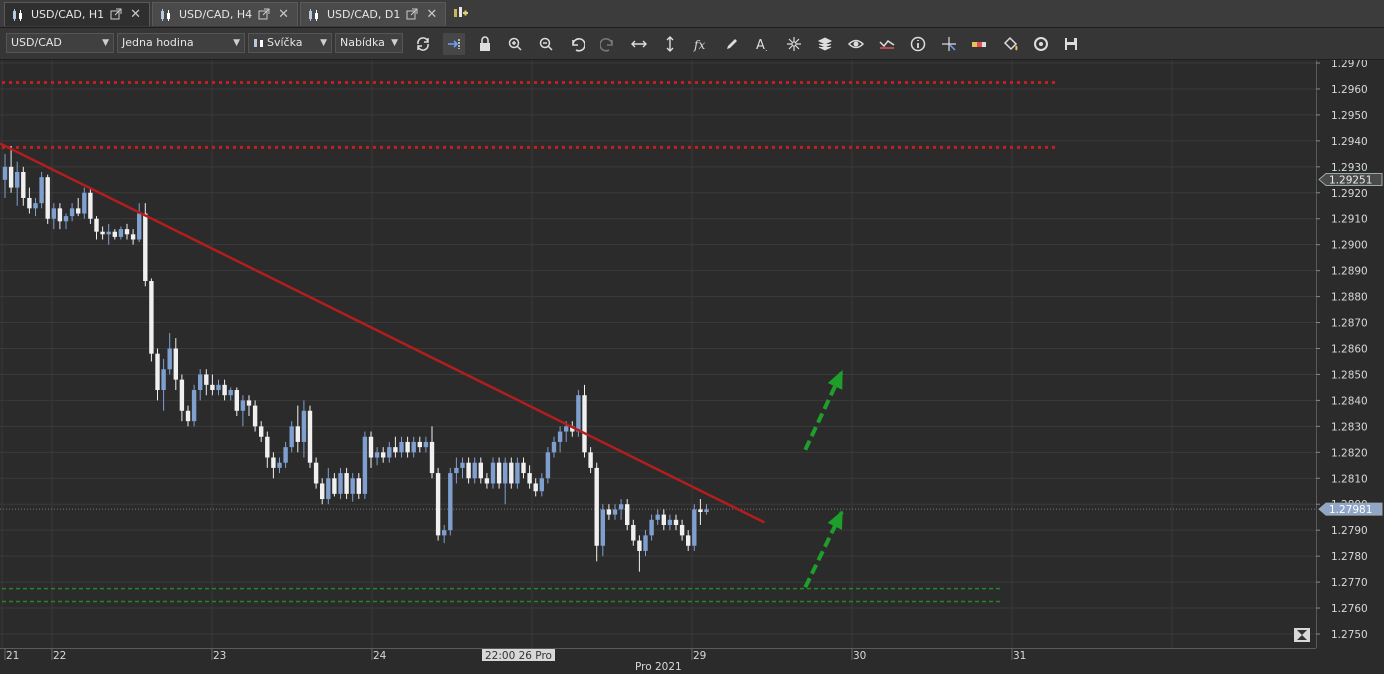 The image size is (1384, 674). What do you see at coordinates (856, 44) in the screenshot?
I see `eye-icon` at bounding box center [856, 44].